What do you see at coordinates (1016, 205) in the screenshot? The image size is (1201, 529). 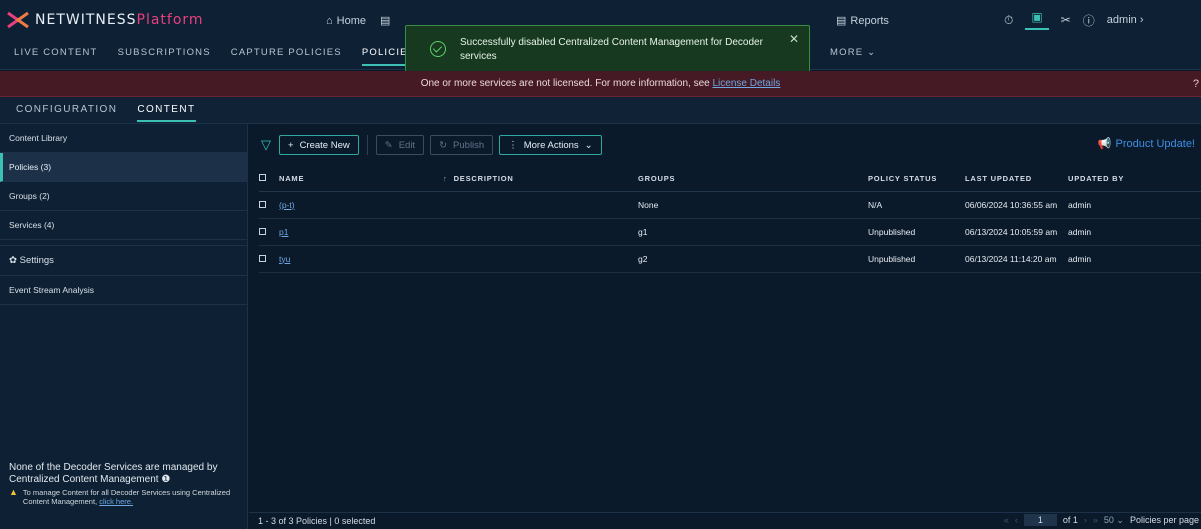 I see `row-last-updated: 06/06/2024 10:36:55 am` at bounding box center [1016, 205].